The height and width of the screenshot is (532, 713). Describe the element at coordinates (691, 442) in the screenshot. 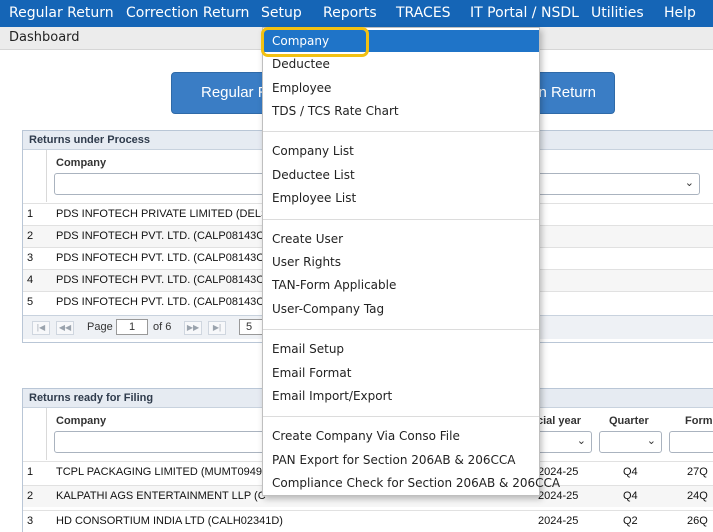

I see `form-filter-select` at that location.